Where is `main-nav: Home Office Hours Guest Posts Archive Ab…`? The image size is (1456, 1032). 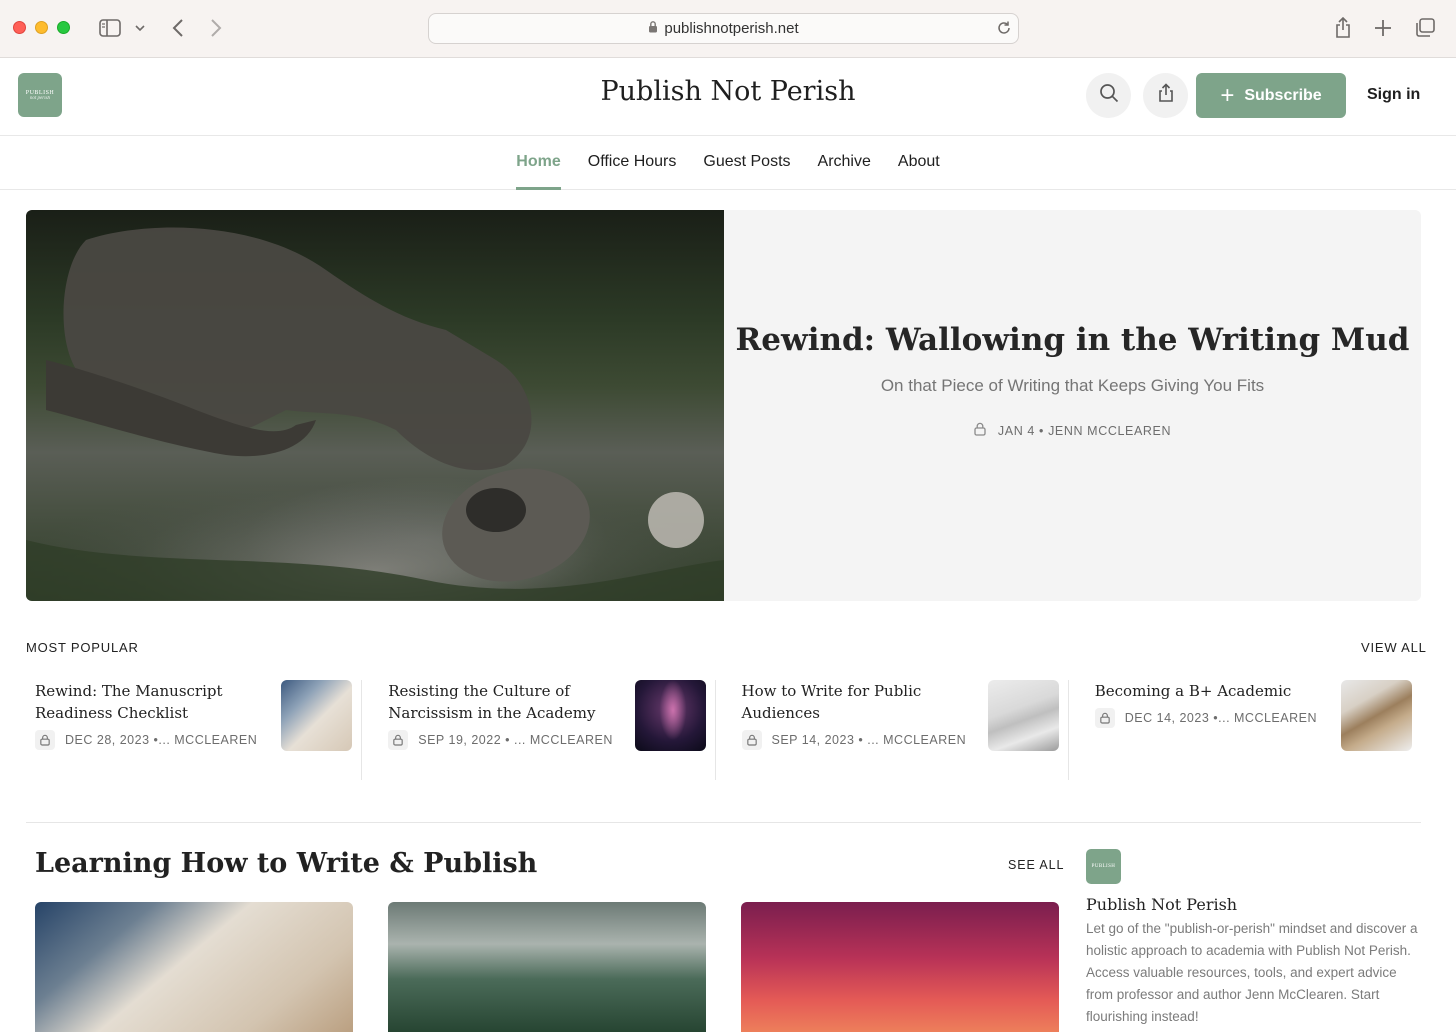 main-nav: Home Office Hours Guest Posts Archive Ab… is located at coordinates (728, 163).